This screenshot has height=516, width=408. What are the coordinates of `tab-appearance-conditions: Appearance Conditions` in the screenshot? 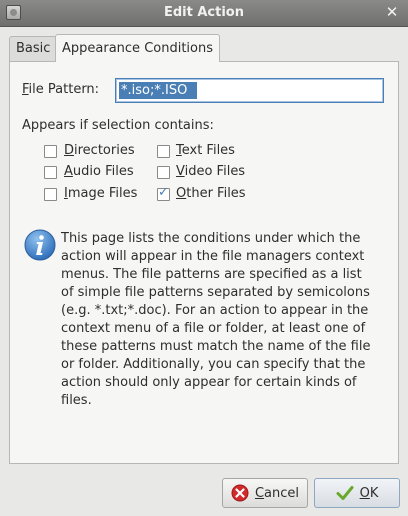 It's located at (137, 48).